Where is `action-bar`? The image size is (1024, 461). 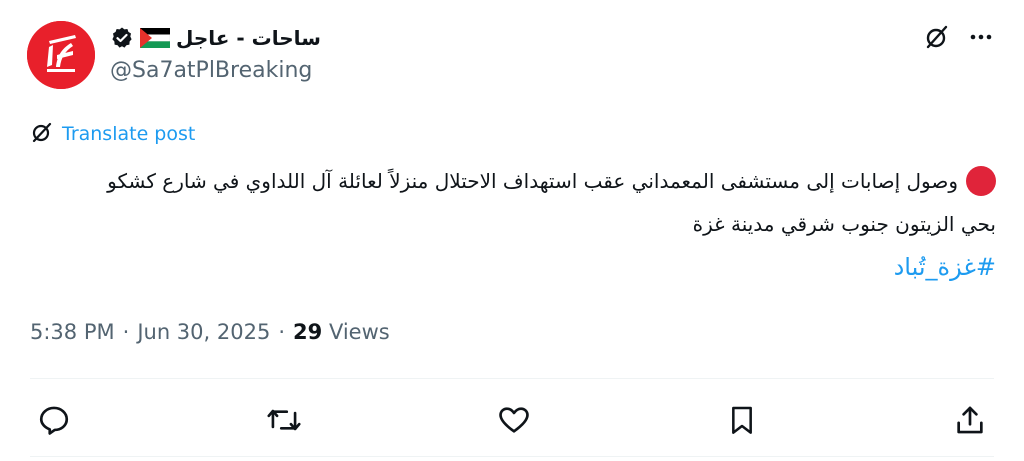 action-bar is located at coordinates (512, 420).